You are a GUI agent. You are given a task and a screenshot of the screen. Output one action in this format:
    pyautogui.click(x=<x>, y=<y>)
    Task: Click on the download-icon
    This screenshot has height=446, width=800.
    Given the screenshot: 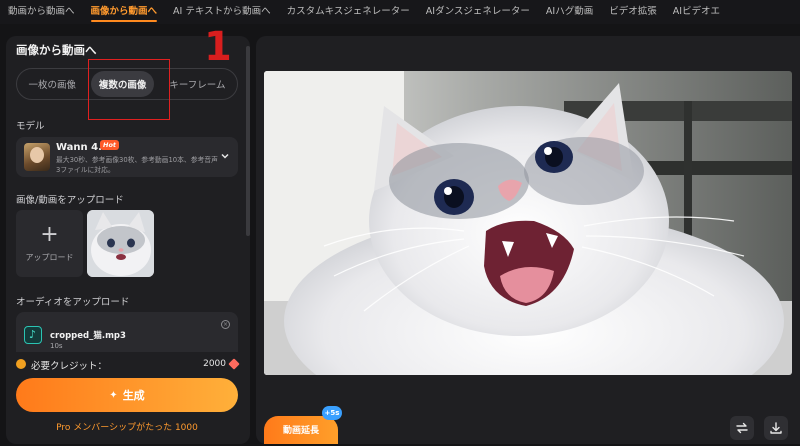 What is the action you would take?
    pyautogui.click(x=776, y=428)
    